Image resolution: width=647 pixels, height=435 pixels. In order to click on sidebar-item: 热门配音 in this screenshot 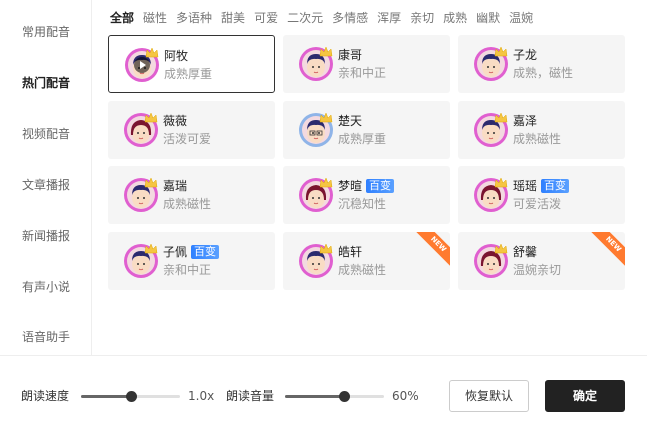, I will do `click(46, 83)`.